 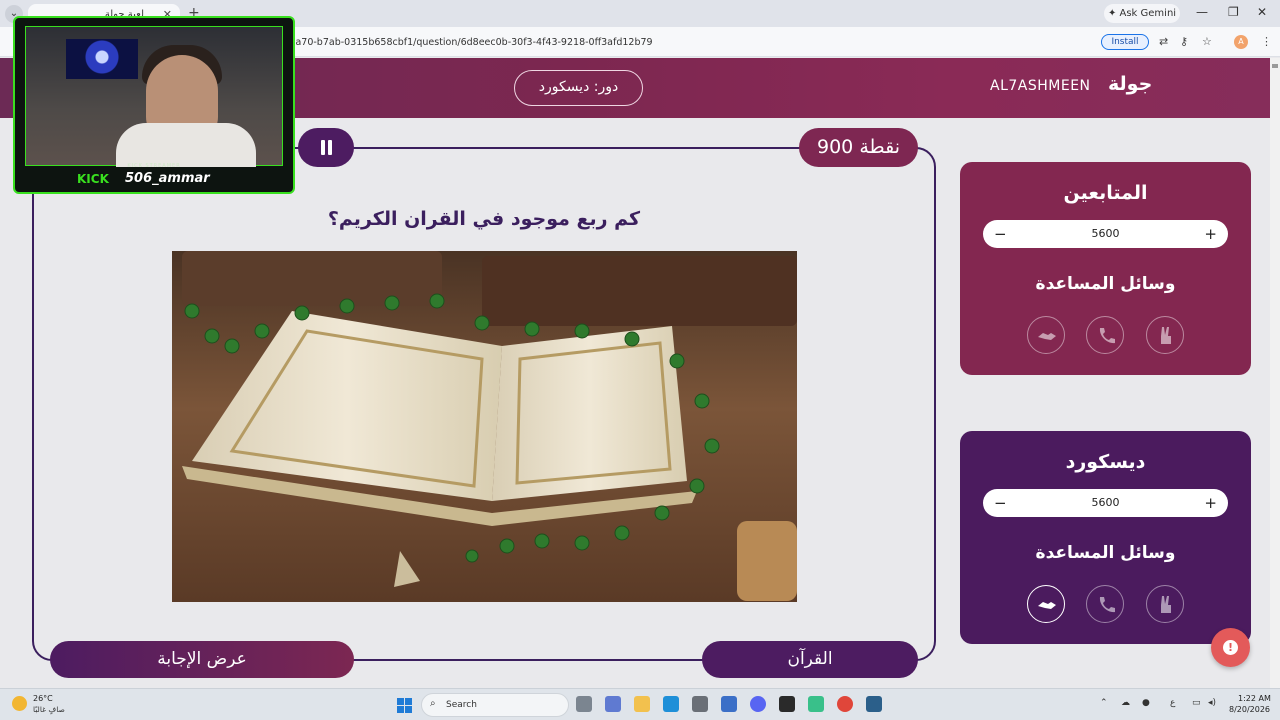 I want to click on copilot-icon, so click(x=613, y=704).